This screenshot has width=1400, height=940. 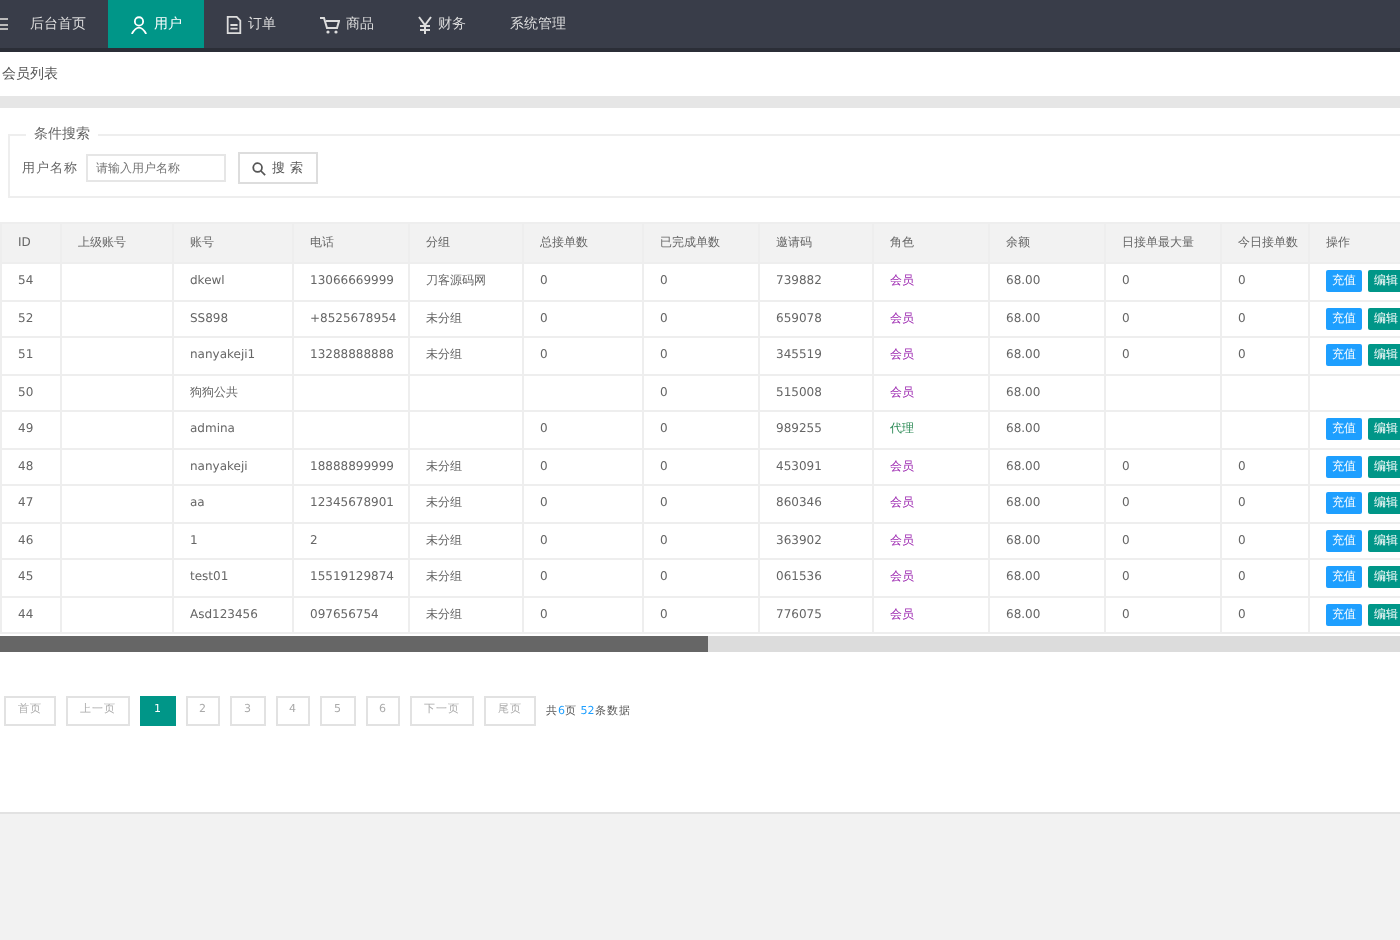 What do you see at coordinates (259, 168) in the screenshot?
I see `search-icon` at bounding box center [259, 168].